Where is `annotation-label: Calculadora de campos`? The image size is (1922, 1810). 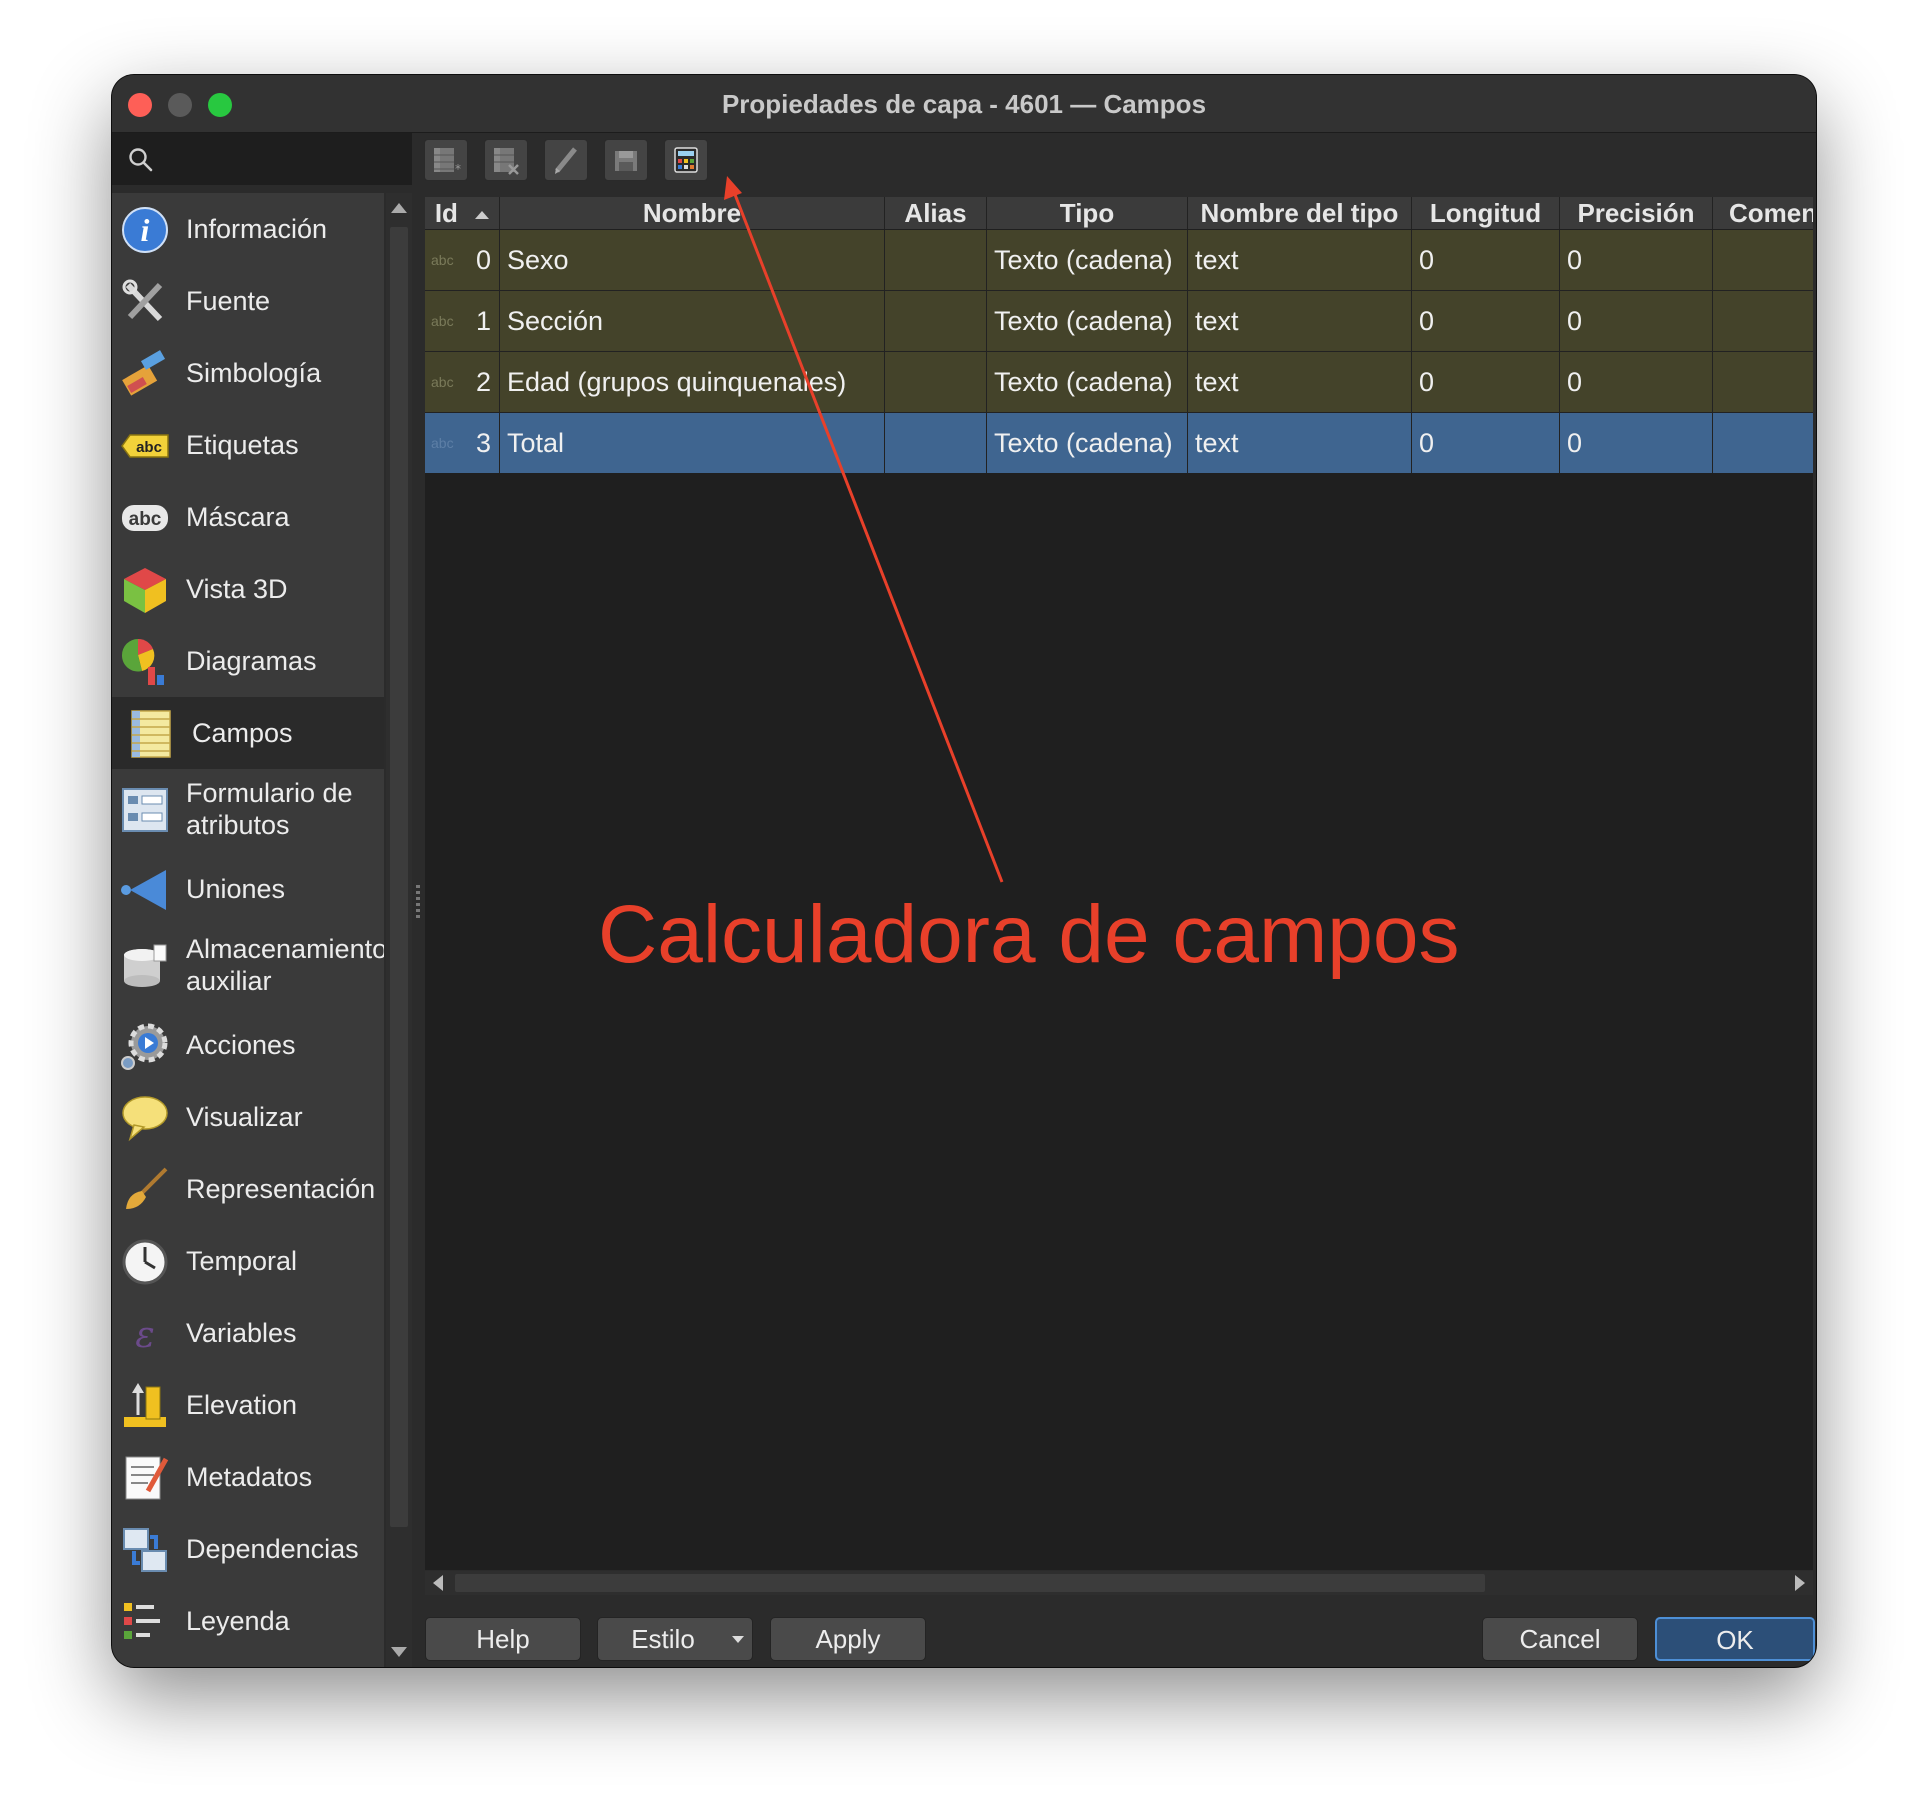 annotation-label: Calculadora de campos is located at coordinates (1029, 934).